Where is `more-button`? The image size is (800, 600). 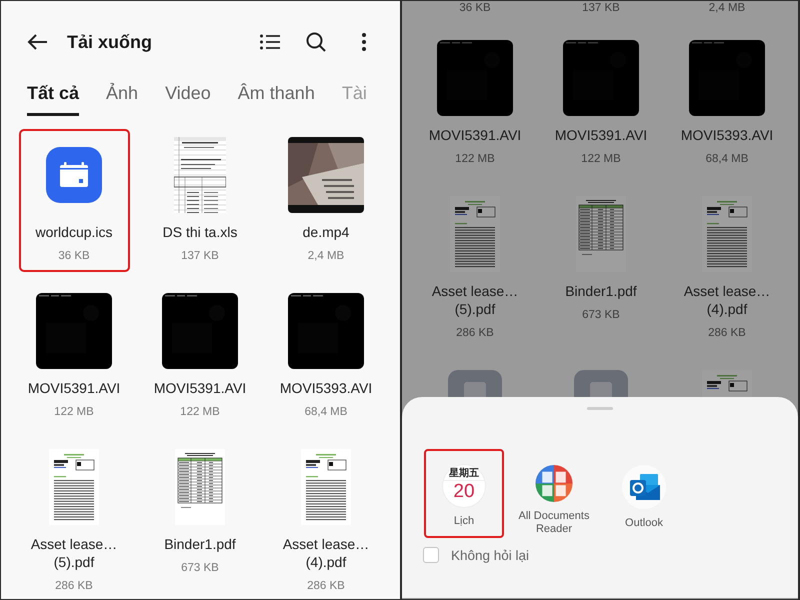 more-button is located at coordinates (364, 42).